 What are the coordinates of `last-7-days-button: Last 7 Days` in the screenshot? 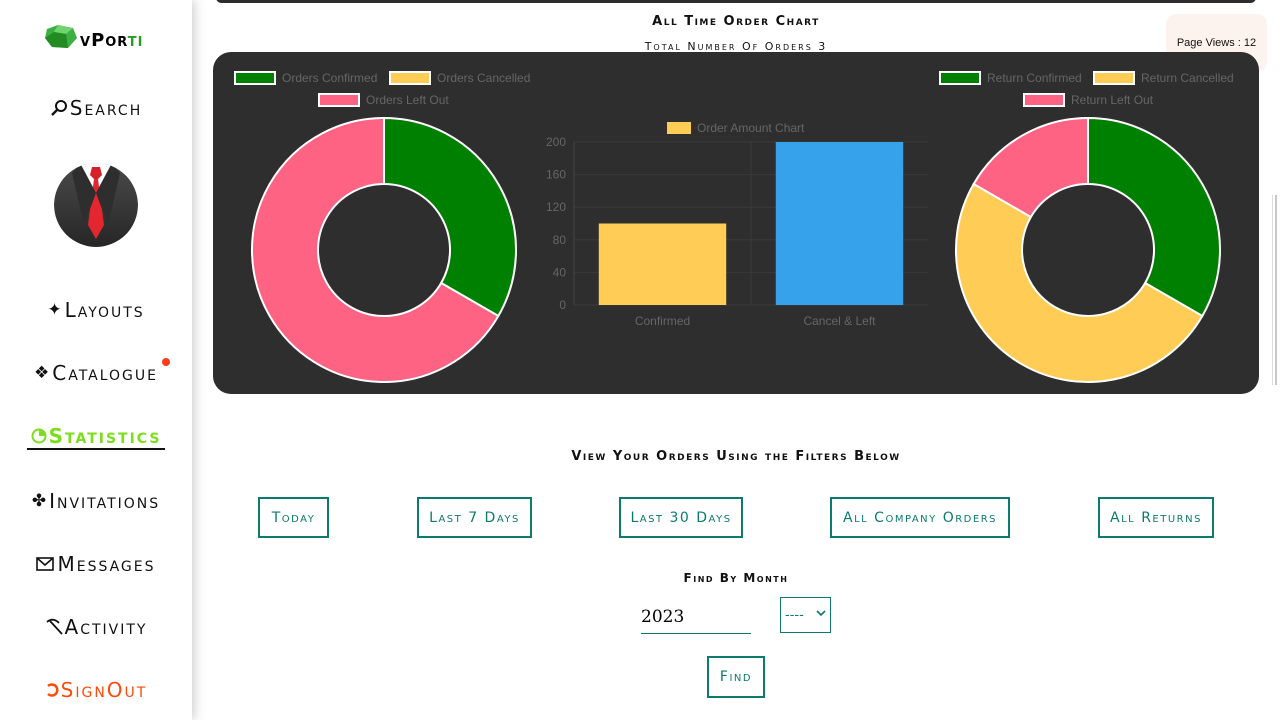 It's located at (474, 517).